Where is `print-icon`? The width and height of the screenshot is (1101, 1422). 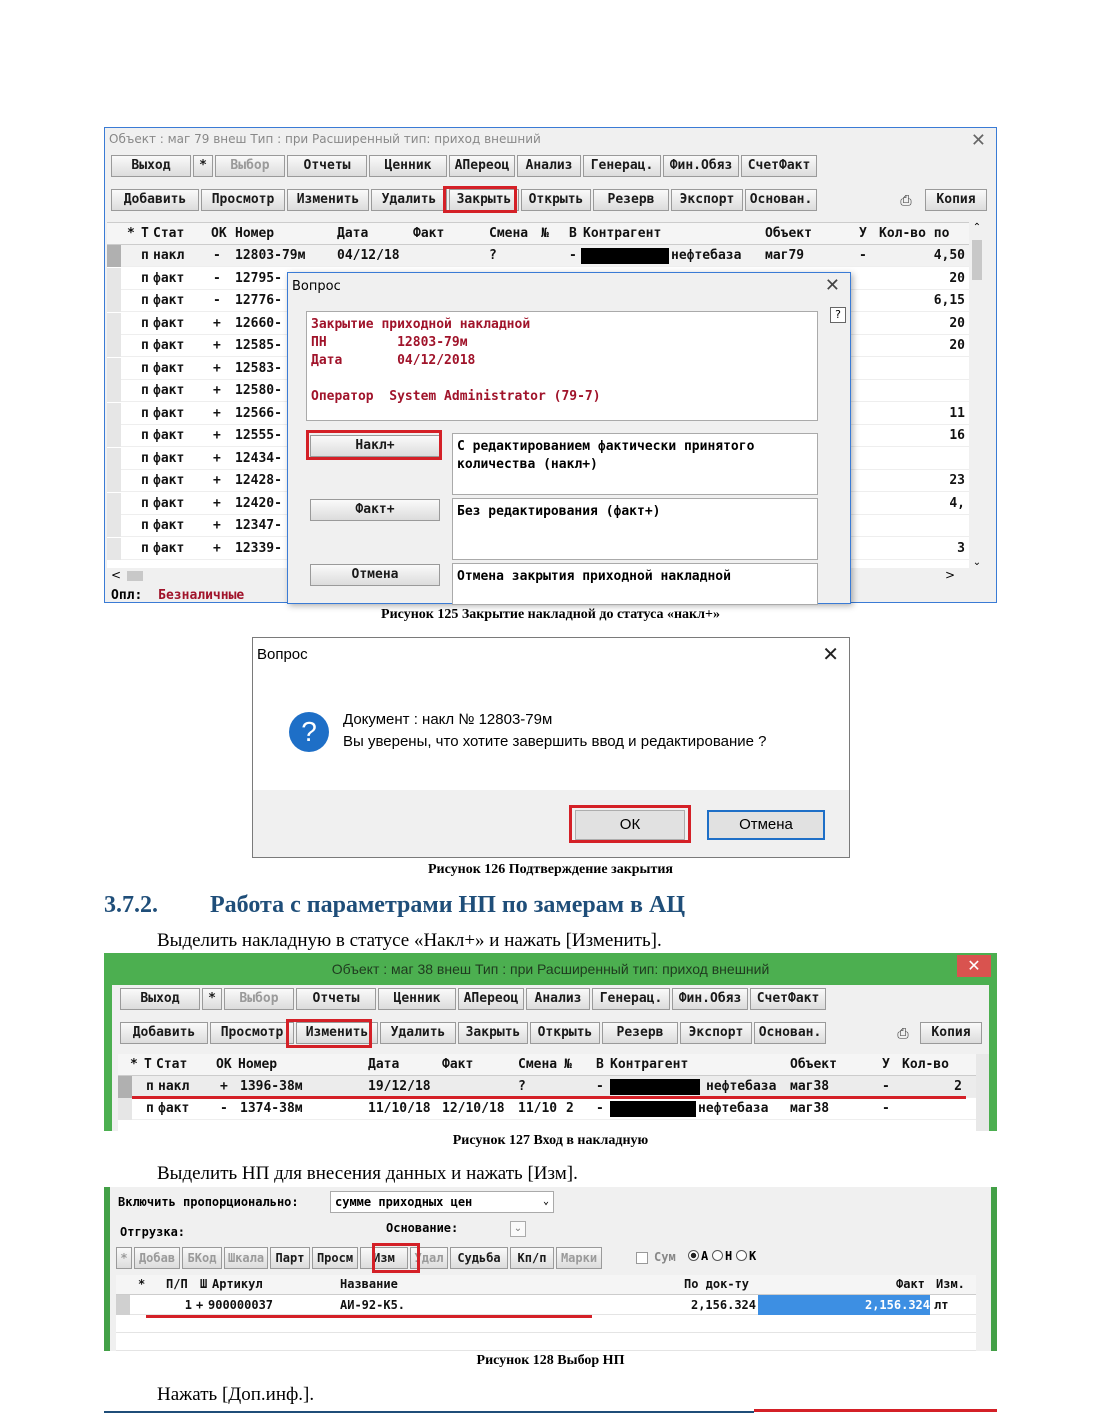
print-icon is located at coordinates (922, 166).